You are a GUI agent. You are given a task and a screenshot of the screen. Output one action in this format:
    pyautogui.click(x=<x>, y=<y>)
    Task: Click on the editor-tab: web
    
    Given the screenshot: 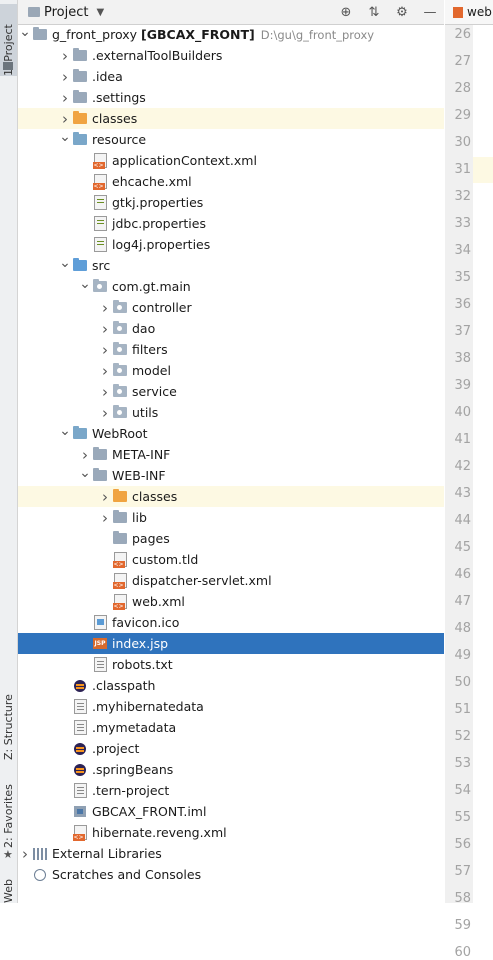 What is the action you would take?
    pyautogui.click(x=469, y=12)
    